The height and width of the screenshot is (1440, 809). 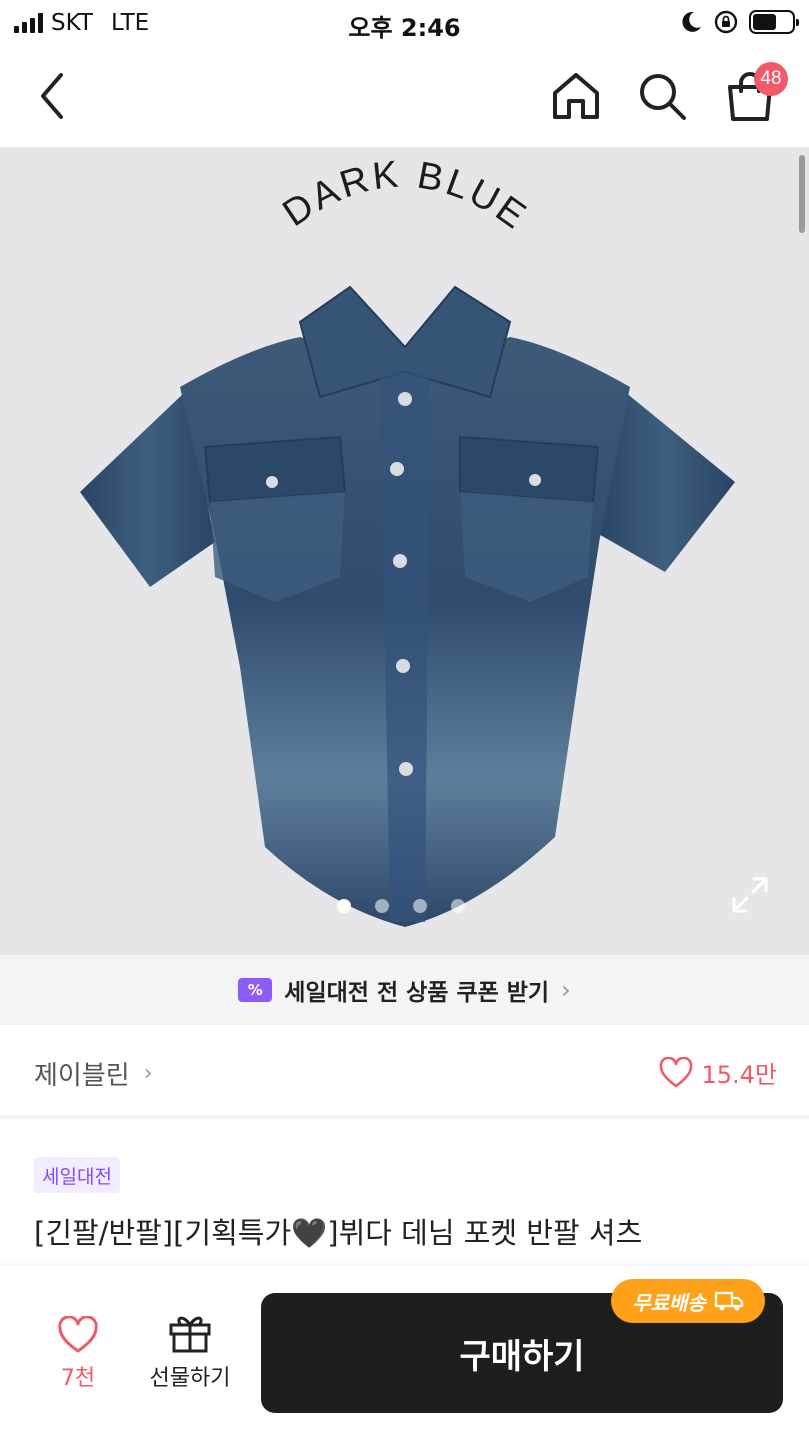 What do you see at coordinates (739, 22) in the screenshot?
I see `status-icons` at bounding box center [739, 22].